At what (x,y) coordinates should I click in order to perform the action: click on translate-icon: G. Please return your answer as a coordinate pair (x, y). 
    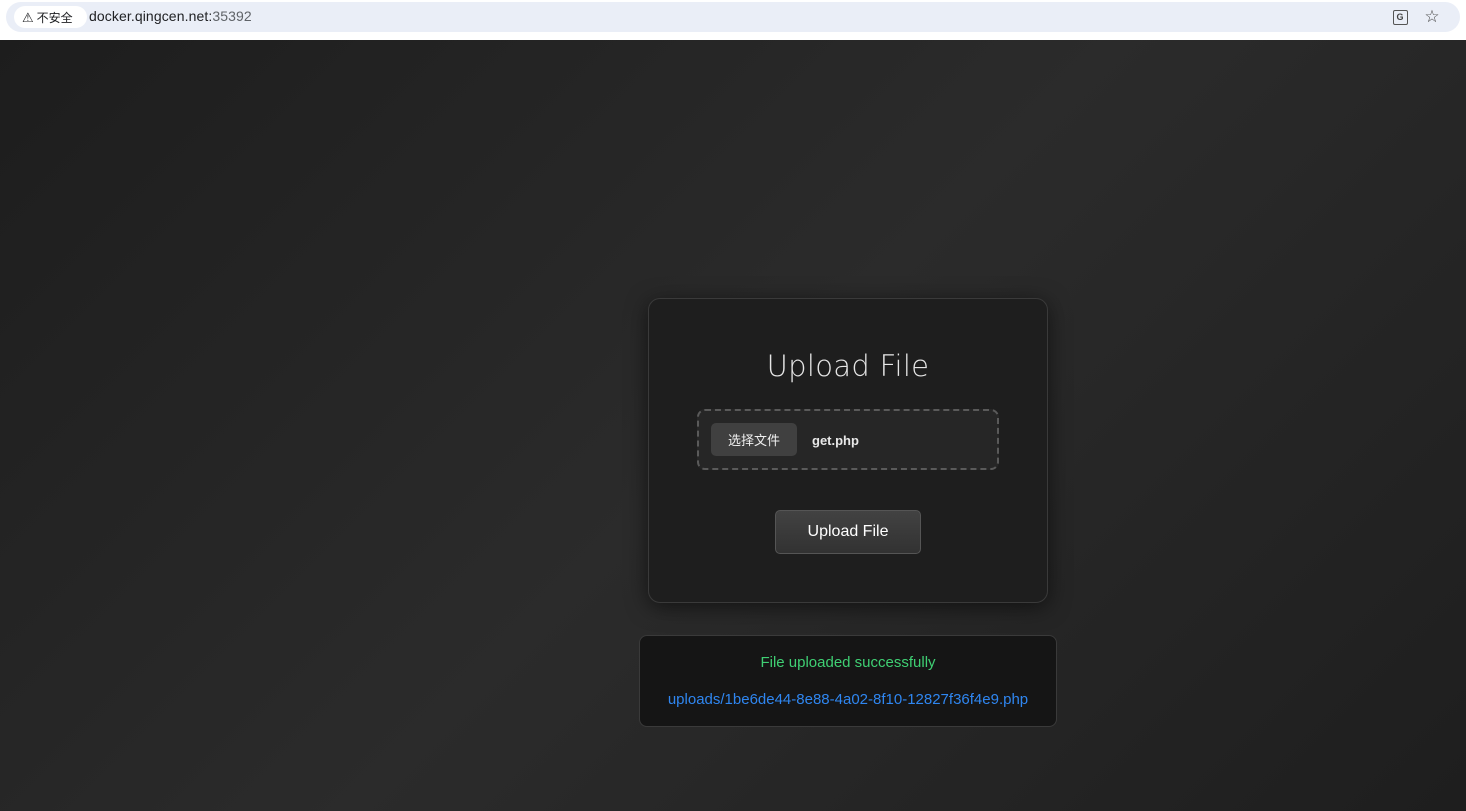
    Looking at the image, I should click on (1400, 17).